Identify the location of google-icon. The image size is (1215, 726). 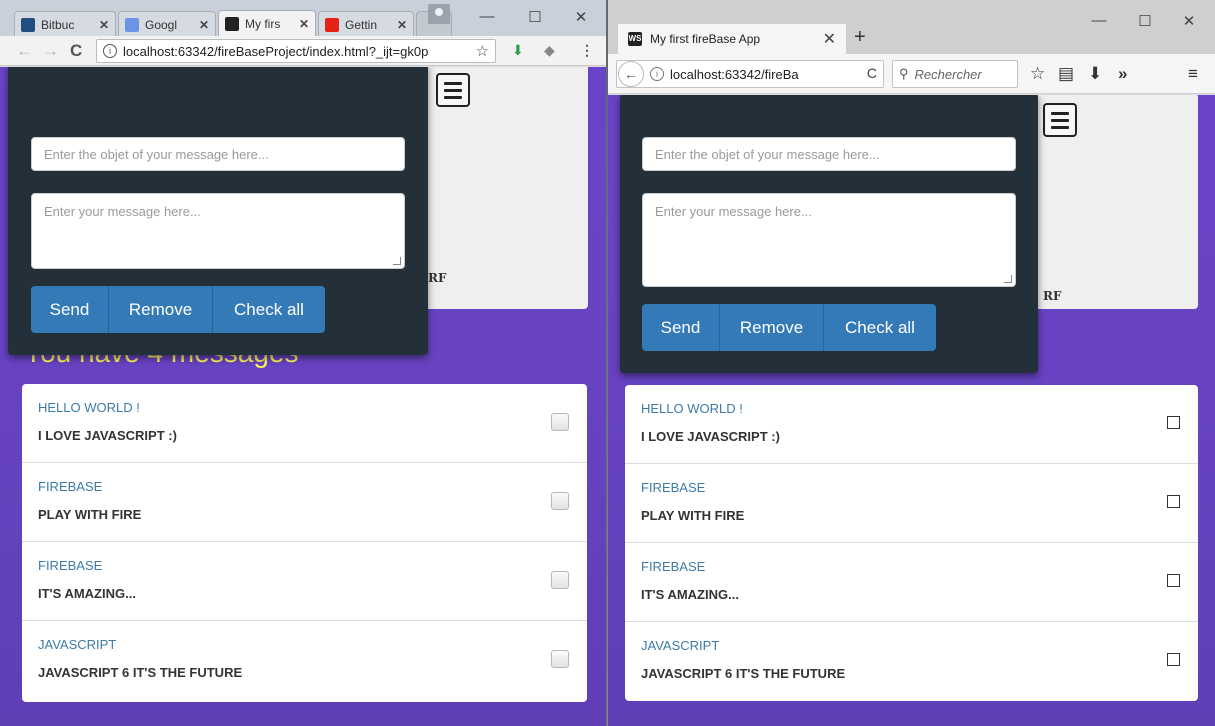
(132, 24).